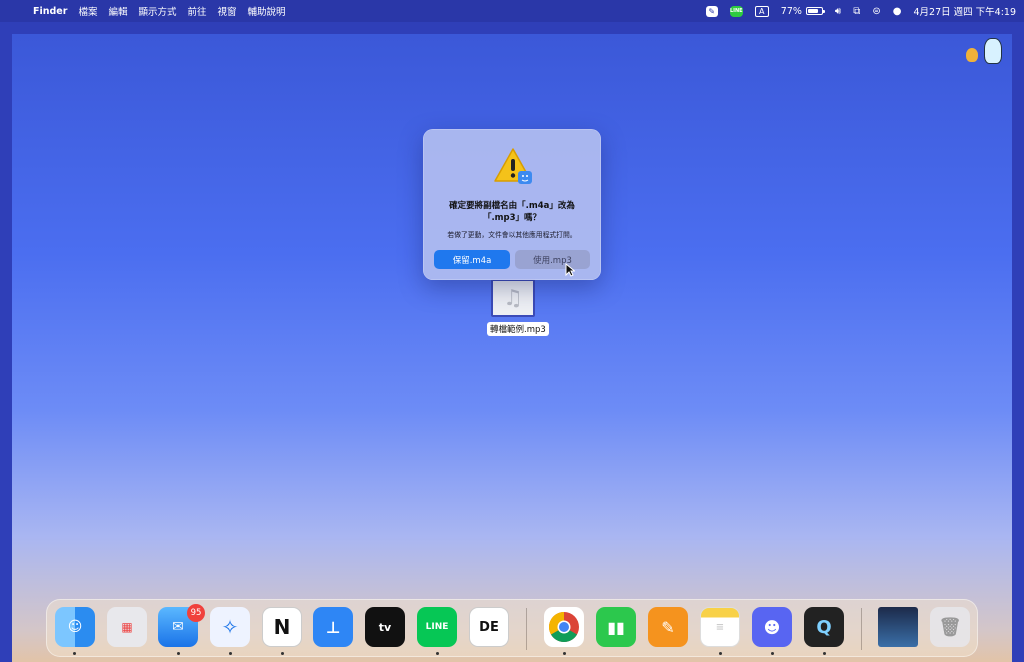  What do you see at coordinates (856, 11) in the screenshot?
I see `screen-mirroring-icon: ⧉` at bounding box center [856, 11].